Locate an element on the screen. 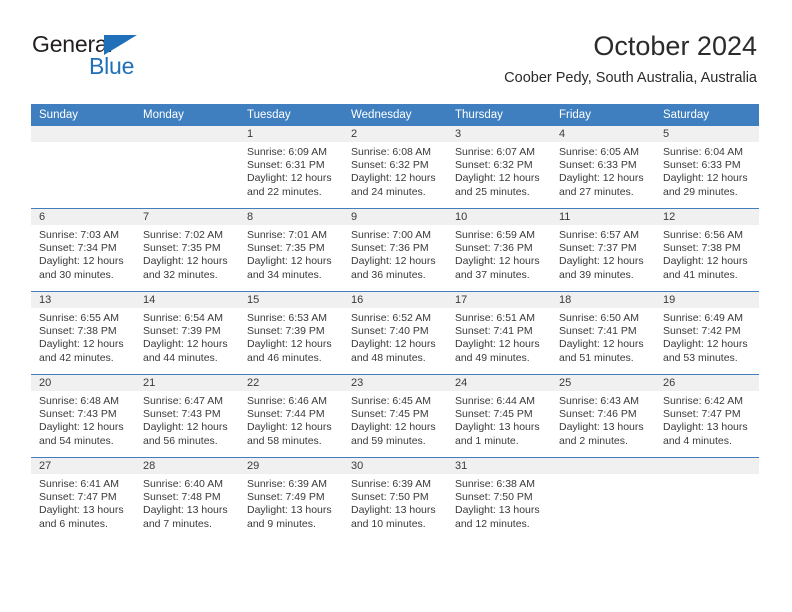  daylight-duration-line2: and 58 minutes. is located at coordinates (284, 440).